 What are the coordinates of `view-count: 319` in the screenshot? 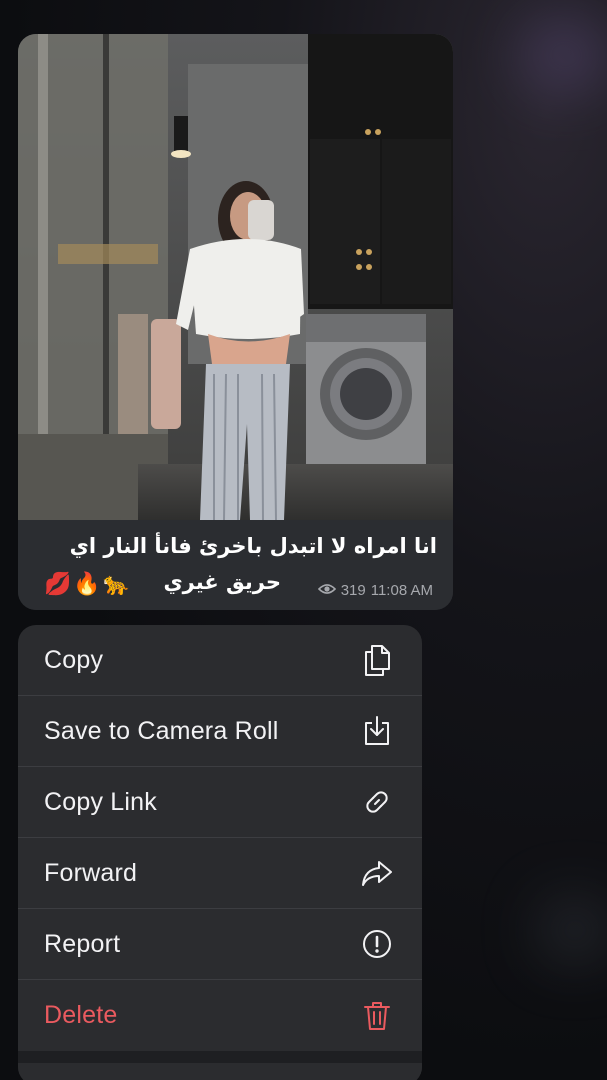 It's located at (353, 590).